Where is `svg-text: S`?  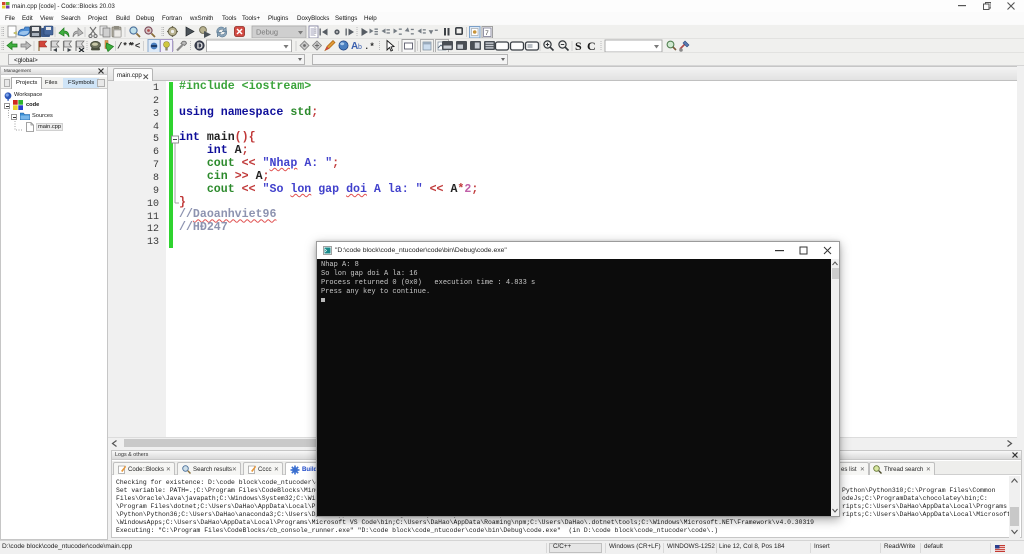 svg-text: S is located at coordinates (578, 46).